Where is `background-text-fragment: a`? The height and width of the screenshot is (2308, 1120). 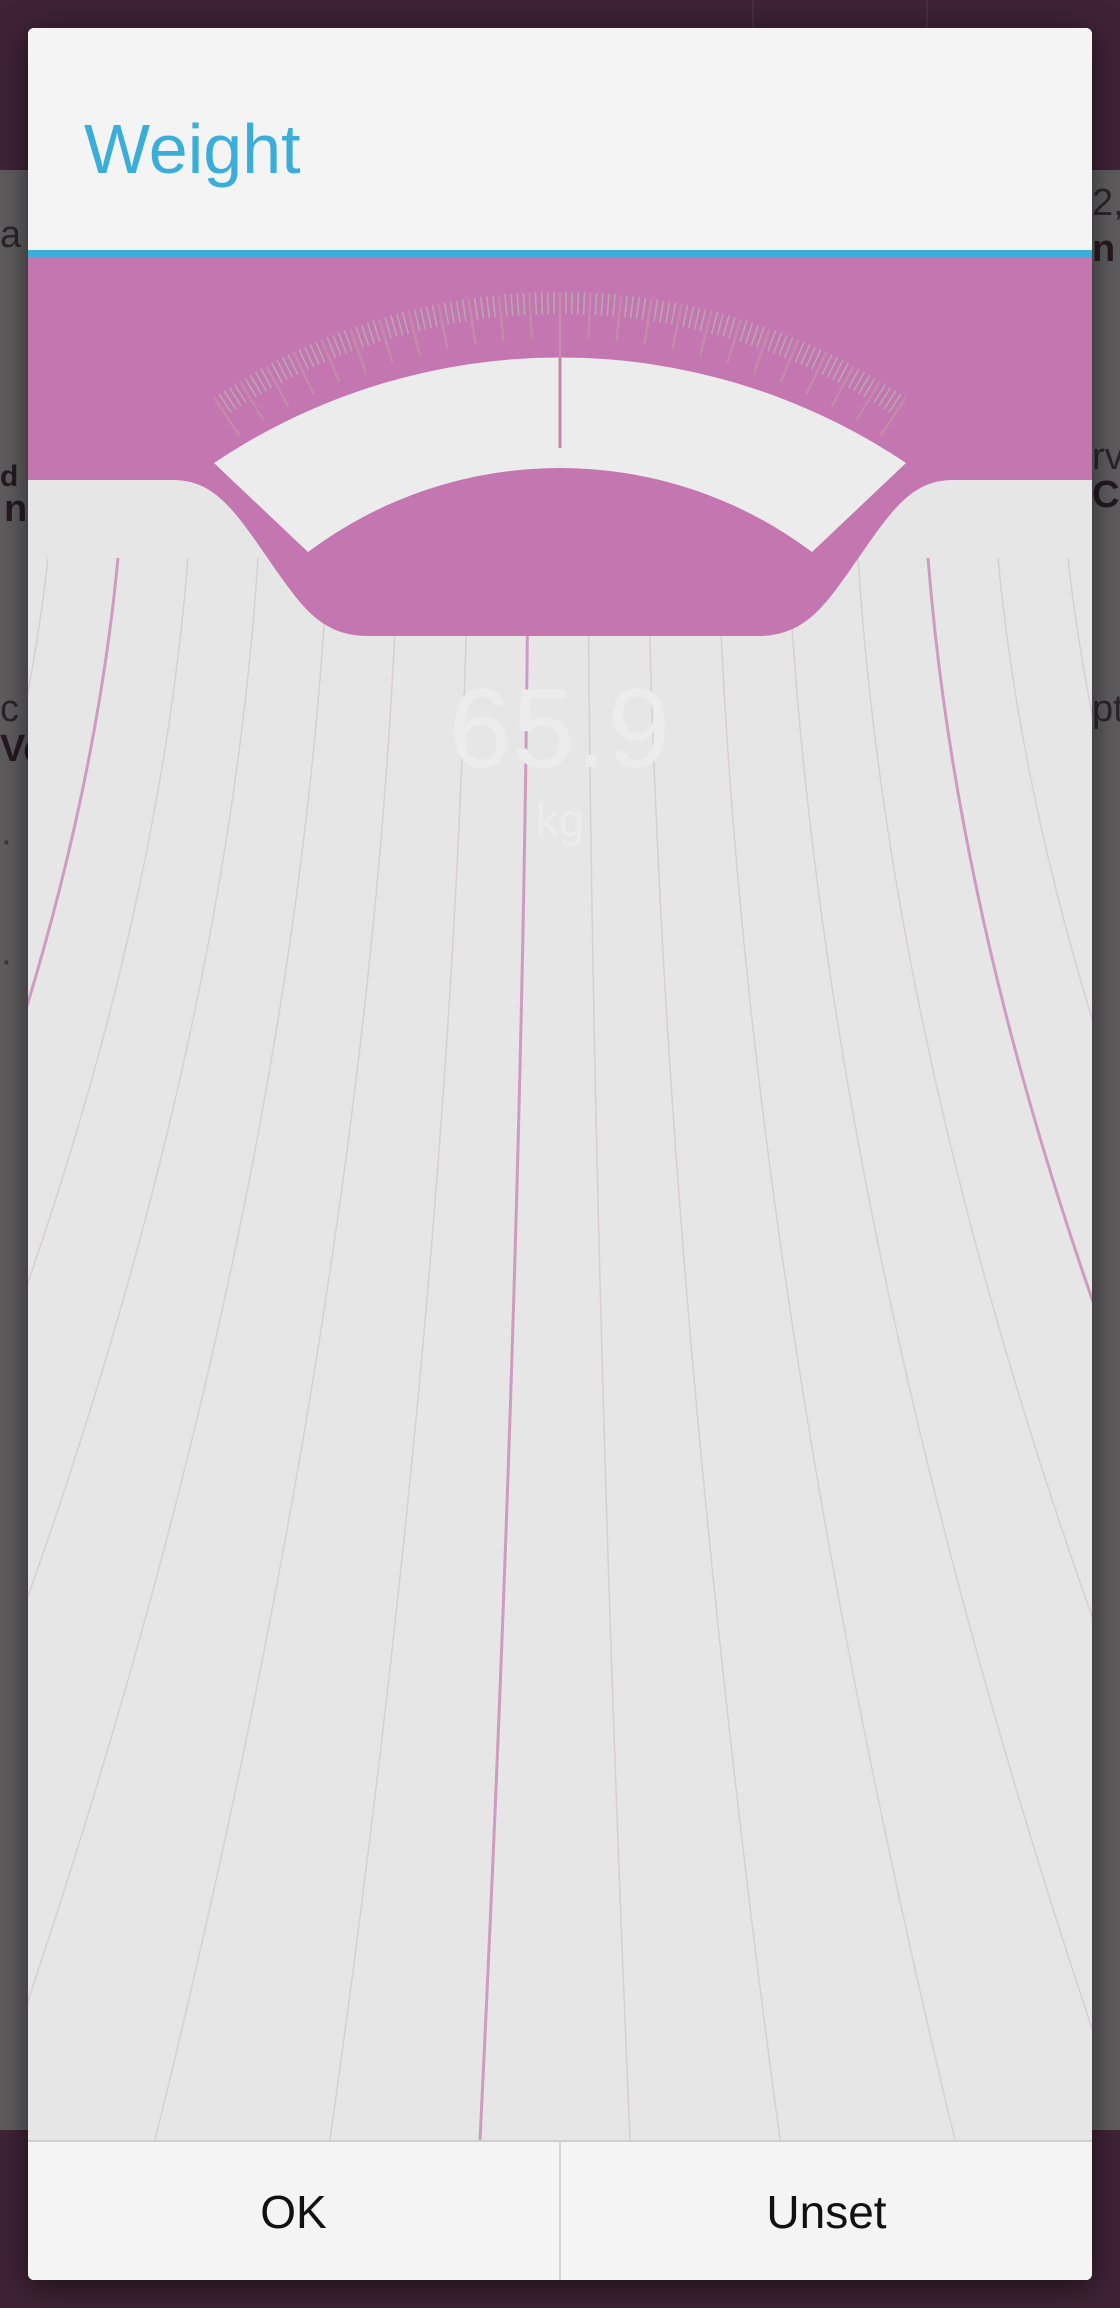
background-text-fragment: a is located at coordinates (11, 235).